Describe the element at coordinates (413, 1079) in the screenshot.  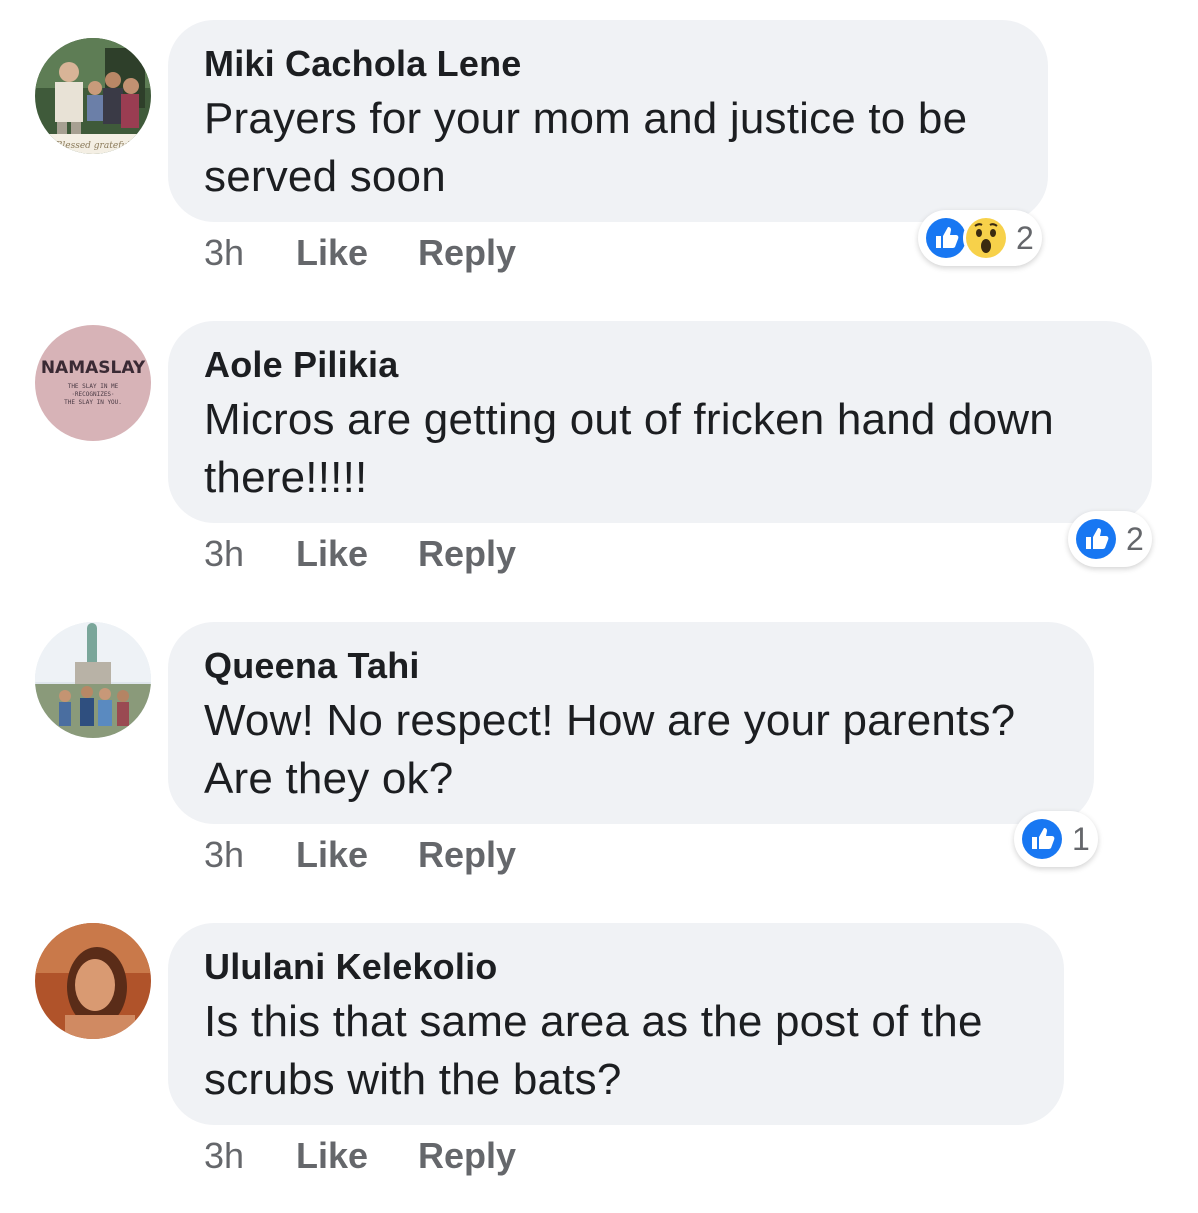
I see `comment-text-line: scrubs with the bats?` at that location.